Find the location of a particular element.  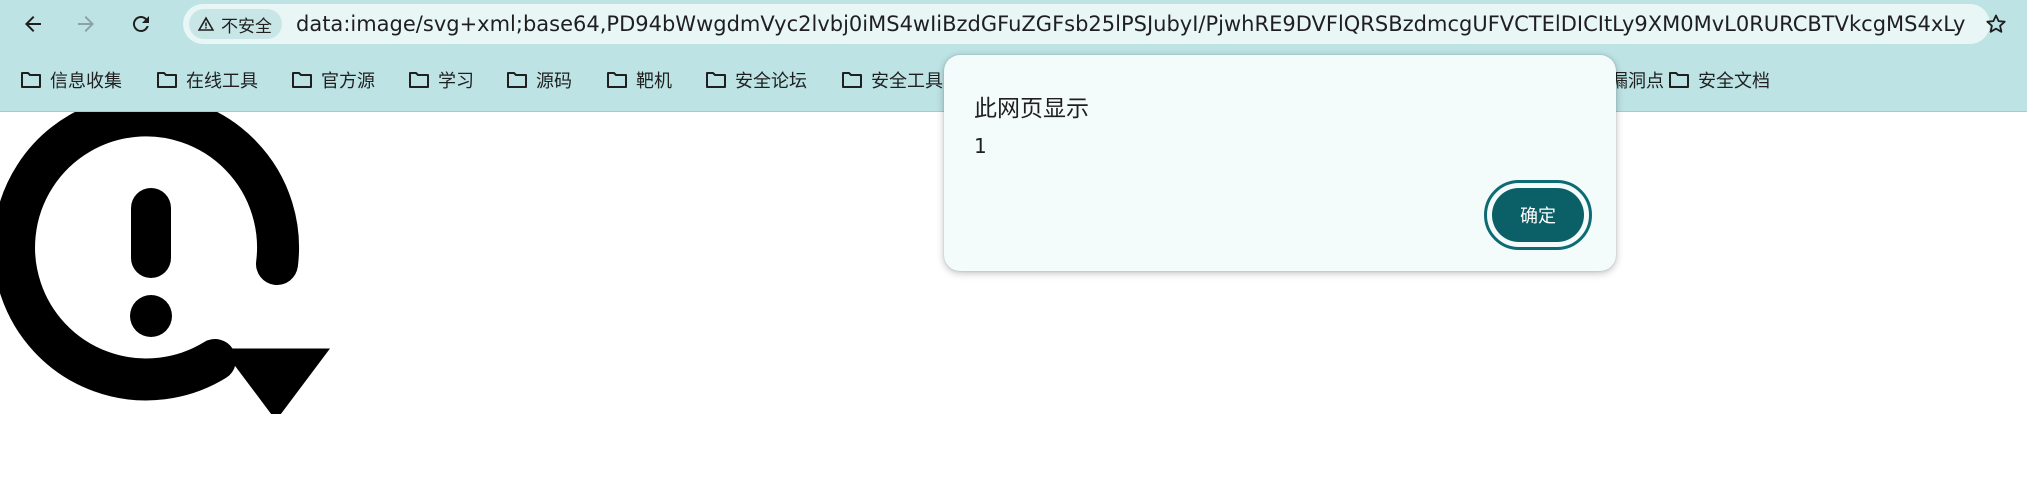

bookmark-folder: 安全论坛 is located at coordinates (756, 80).